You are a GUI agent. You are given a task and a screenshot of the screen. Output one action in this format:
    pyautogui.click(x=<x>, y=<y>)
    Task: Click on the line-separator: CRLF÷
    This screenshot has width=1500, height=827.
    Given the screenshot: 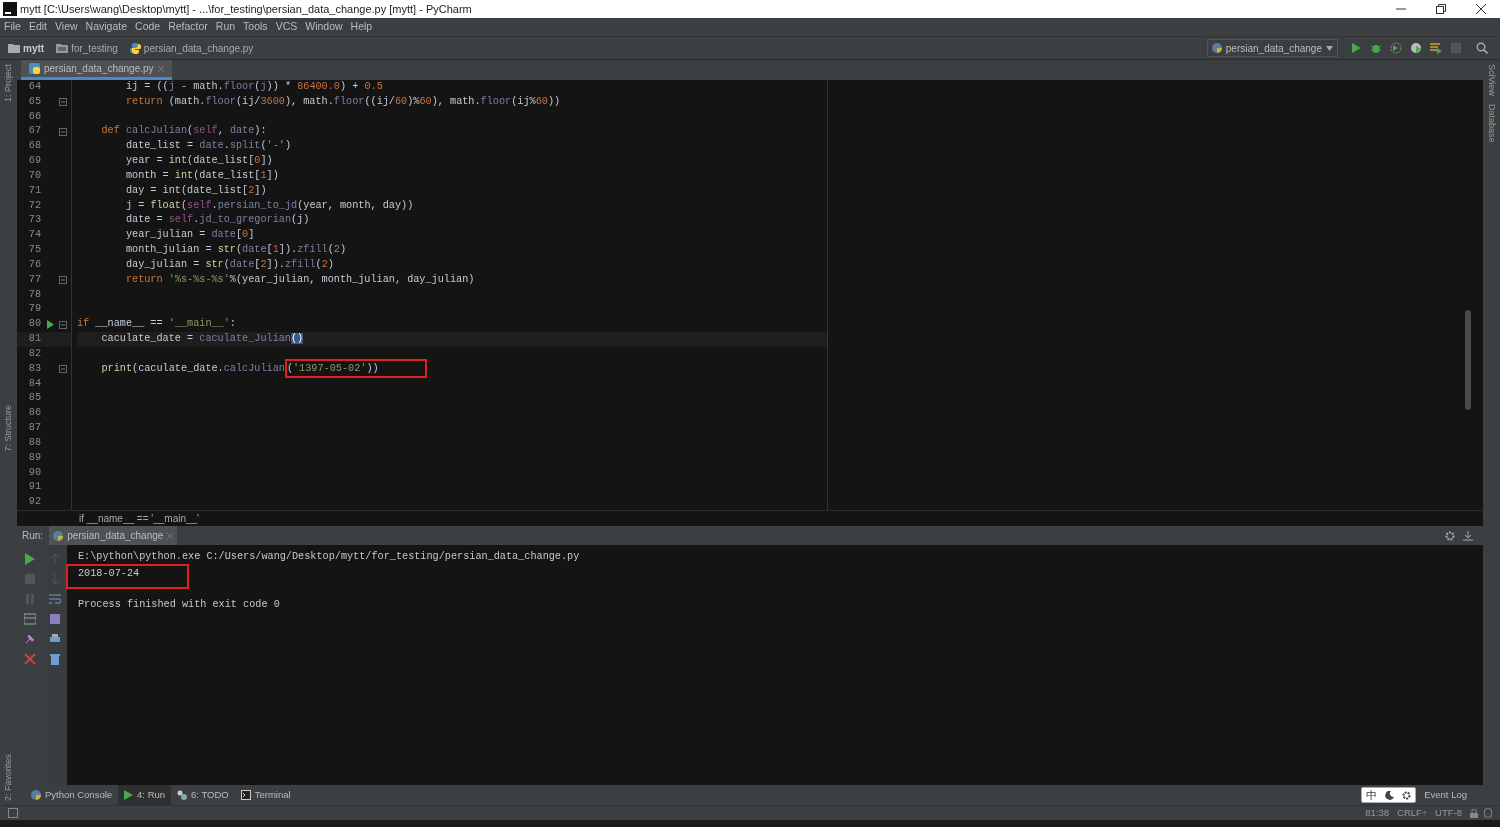 What is the action you would take?
    pyautogui.click(x=1412, y=813)
    